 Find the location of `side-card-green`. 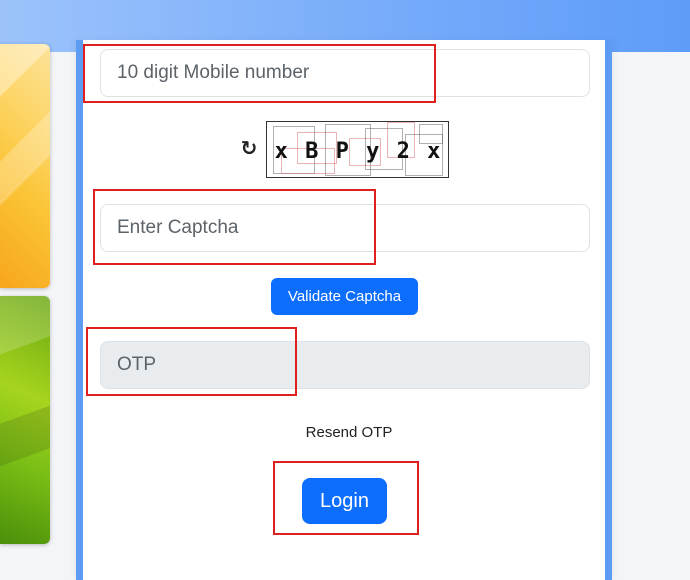

side-card-green is located at coordinates (25, 420).